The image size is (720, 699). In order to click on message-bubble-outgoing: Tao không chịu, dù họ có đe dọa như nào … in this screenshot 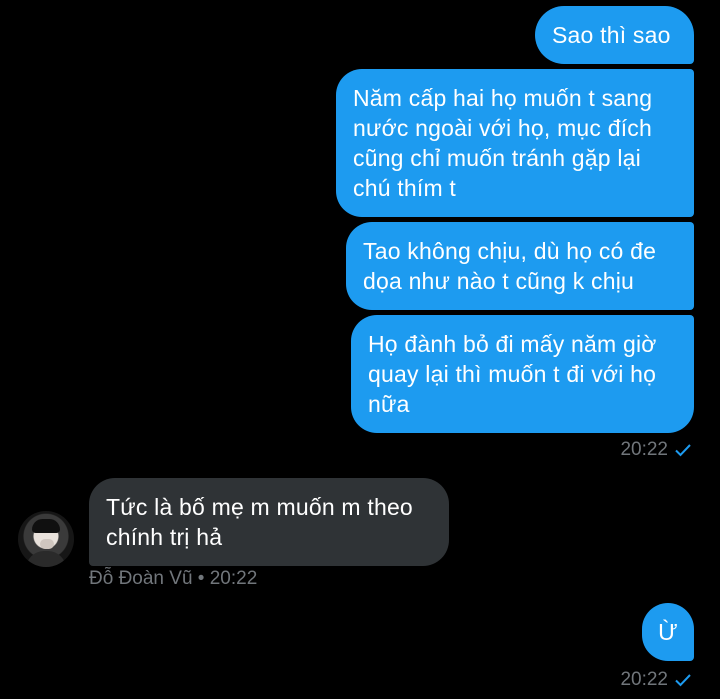, I will do `click(520, 266)`.